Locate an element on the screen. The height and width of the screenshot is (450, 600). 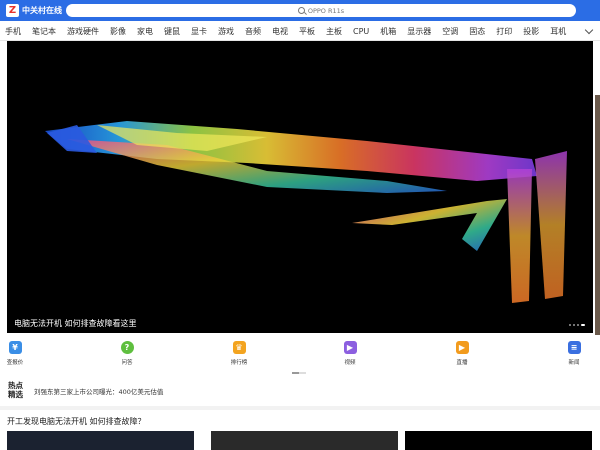
nav-item: 投影 is located at coordinates (531, 31).